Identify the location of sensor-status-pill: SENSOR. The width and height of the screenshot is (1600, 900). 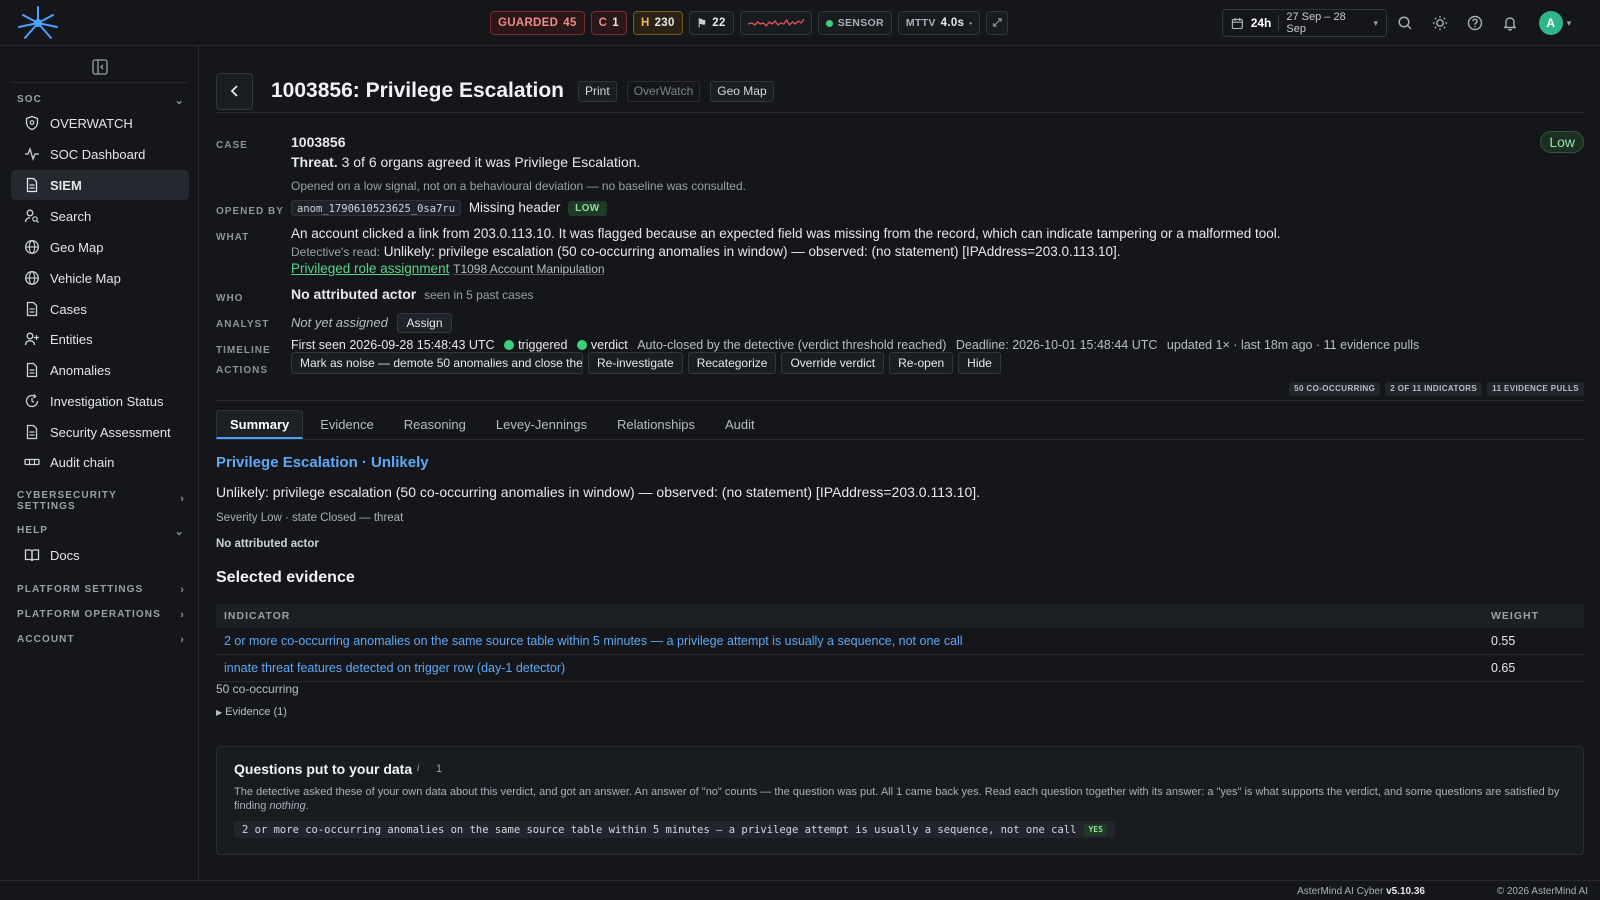
(854, 23).